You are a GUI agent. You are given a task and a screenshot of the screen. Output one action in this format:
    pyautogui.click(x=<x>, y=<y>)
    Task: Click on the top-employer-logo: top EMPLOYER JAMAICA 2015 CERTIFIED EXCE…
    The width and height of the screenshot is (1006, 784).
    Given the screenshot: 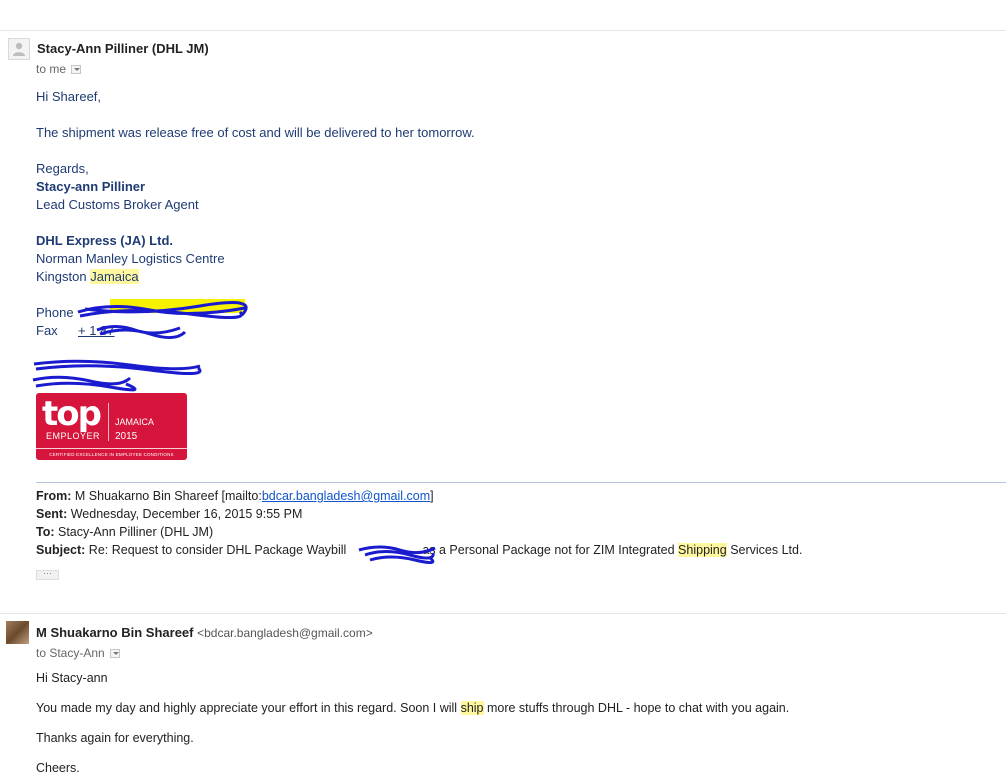 What is the action you would take?
    pyautogui.click(x=111, y=426)
    